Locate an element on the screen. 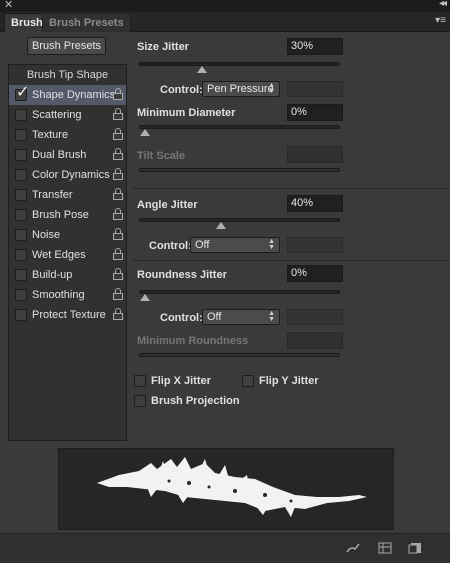 This screenshot has width=450, height=563. min-diameter-input: 0% is located at coordinates (315, 112).